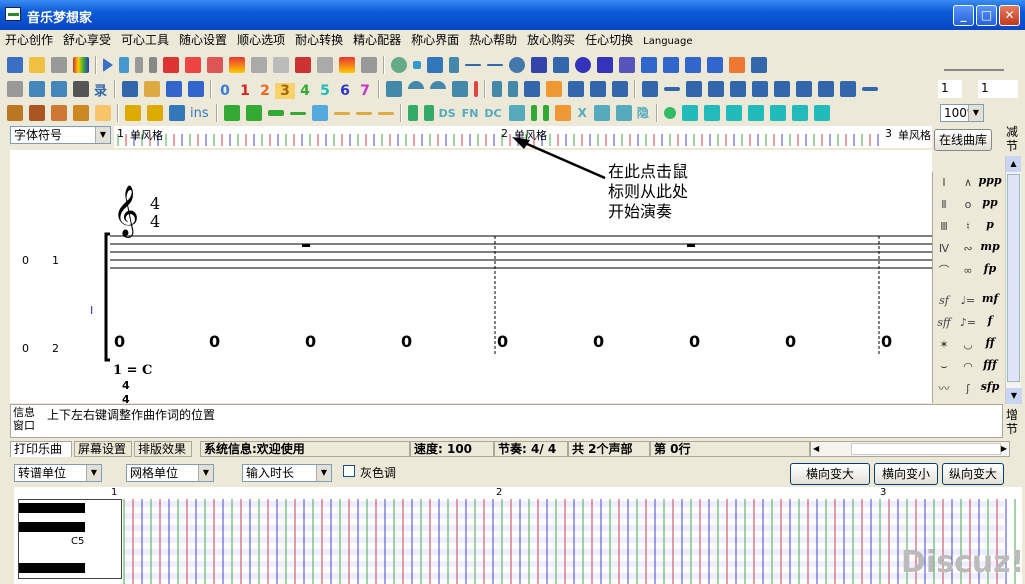 The image size is (1025, 584). What do you see at coordinates (174, 89) in the screenshot?
I see `notes-icon` at bounding box center [174, 89].